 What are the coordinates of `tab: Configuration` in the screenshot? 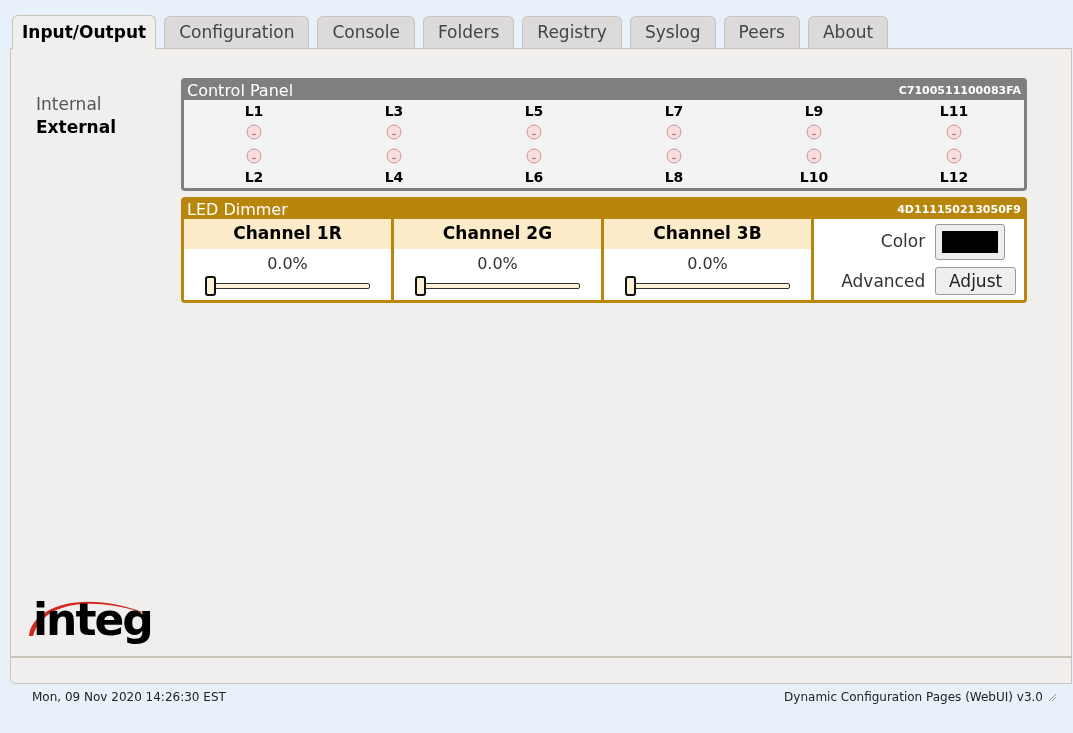 It's located at (237, 32).